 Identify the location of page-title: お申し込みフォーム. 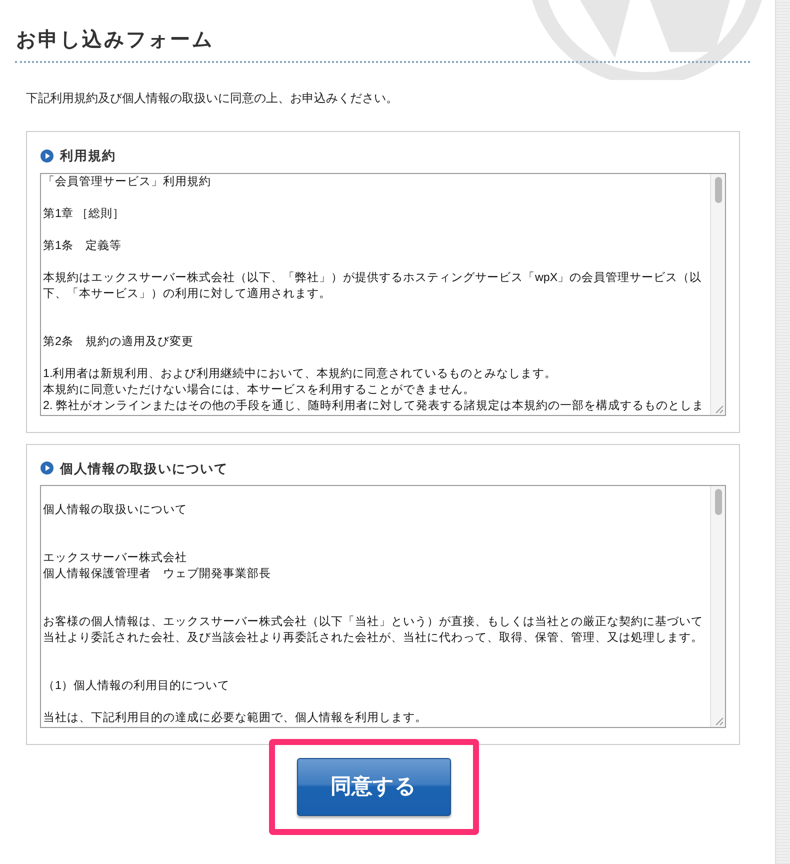
(114, 40).